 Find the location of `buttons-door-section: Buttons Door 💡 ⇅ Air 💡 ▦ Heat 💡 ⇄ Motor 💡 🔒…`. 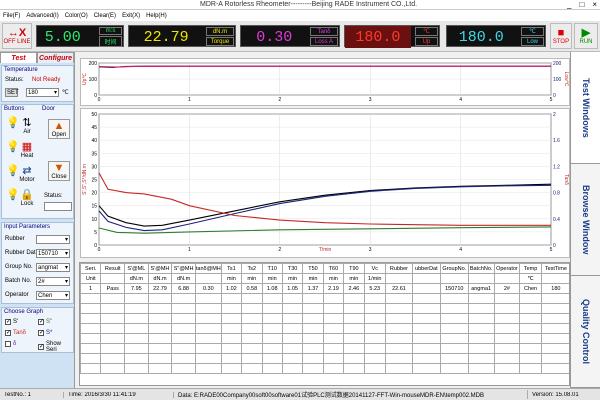

buttons-door-section: Buttons Door 💡 ⇅ Air 💡 ▦ Heat 💡 ⇄ Motor 💡 🔒… is located at coordinates (37, 161).